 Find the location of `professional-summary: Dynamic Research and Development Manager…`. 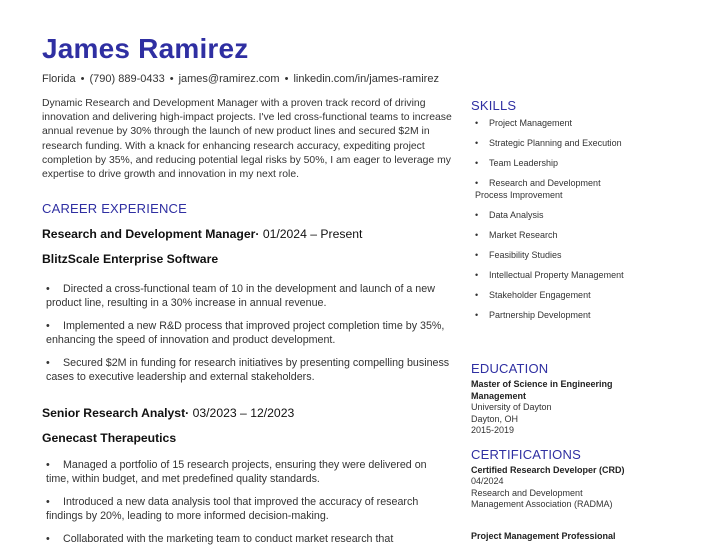

professional-summary: Dynamic Research and Development Manager… is located at coordinates (247, 139).